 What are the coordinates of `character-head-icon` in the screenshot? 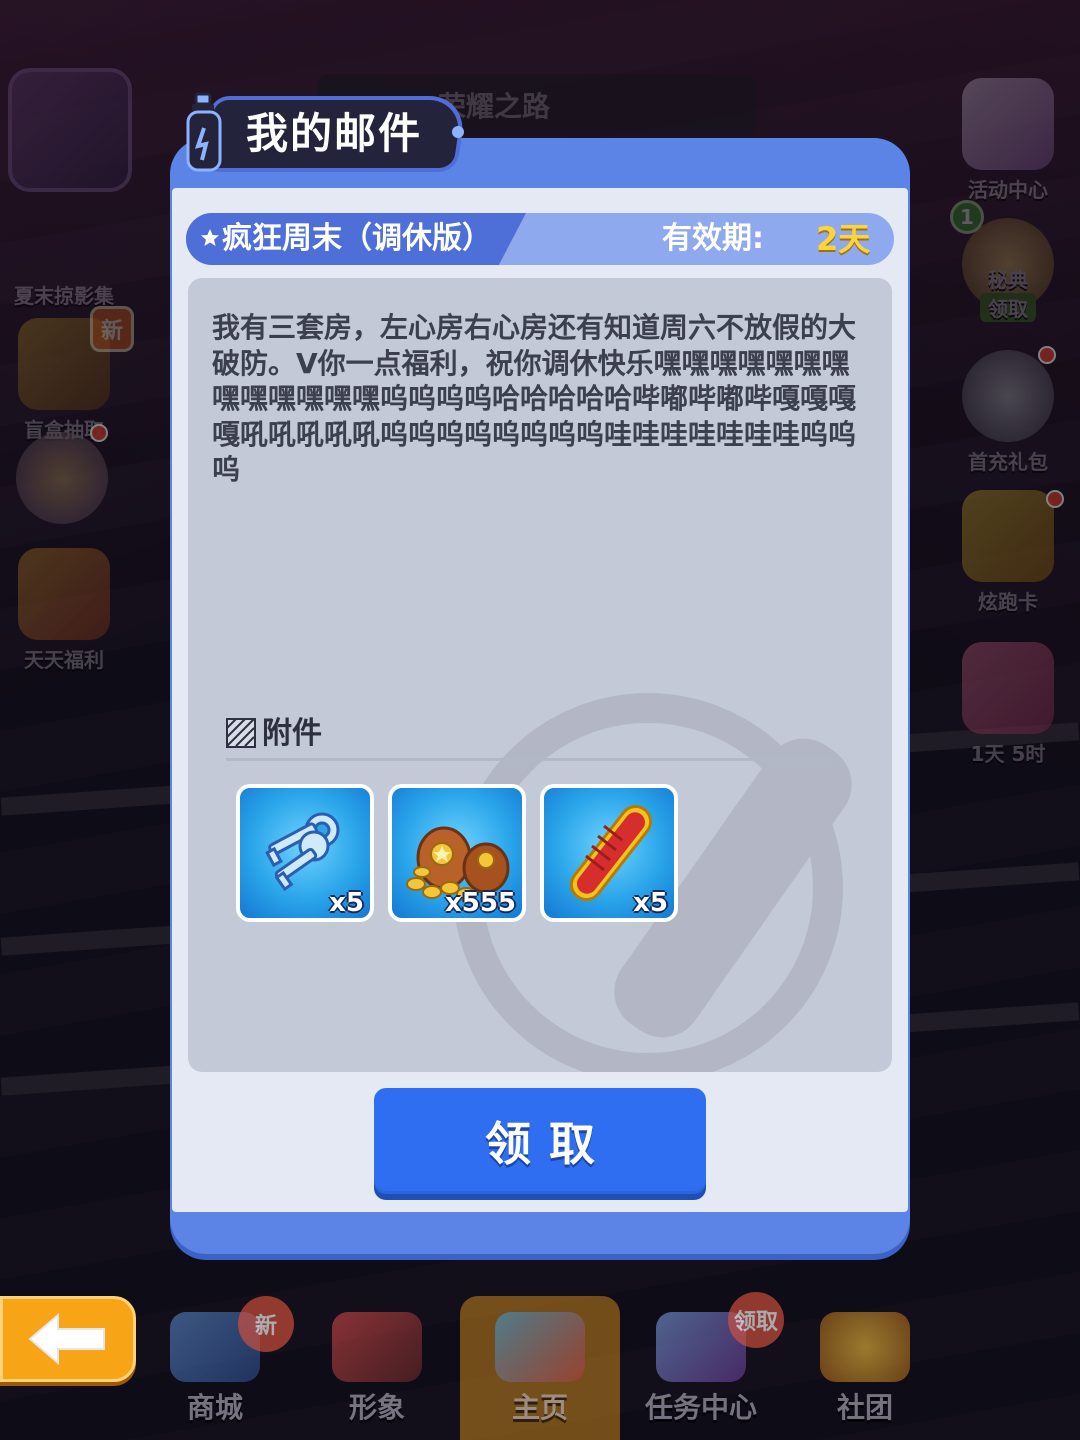 It's located at (377, 1347).